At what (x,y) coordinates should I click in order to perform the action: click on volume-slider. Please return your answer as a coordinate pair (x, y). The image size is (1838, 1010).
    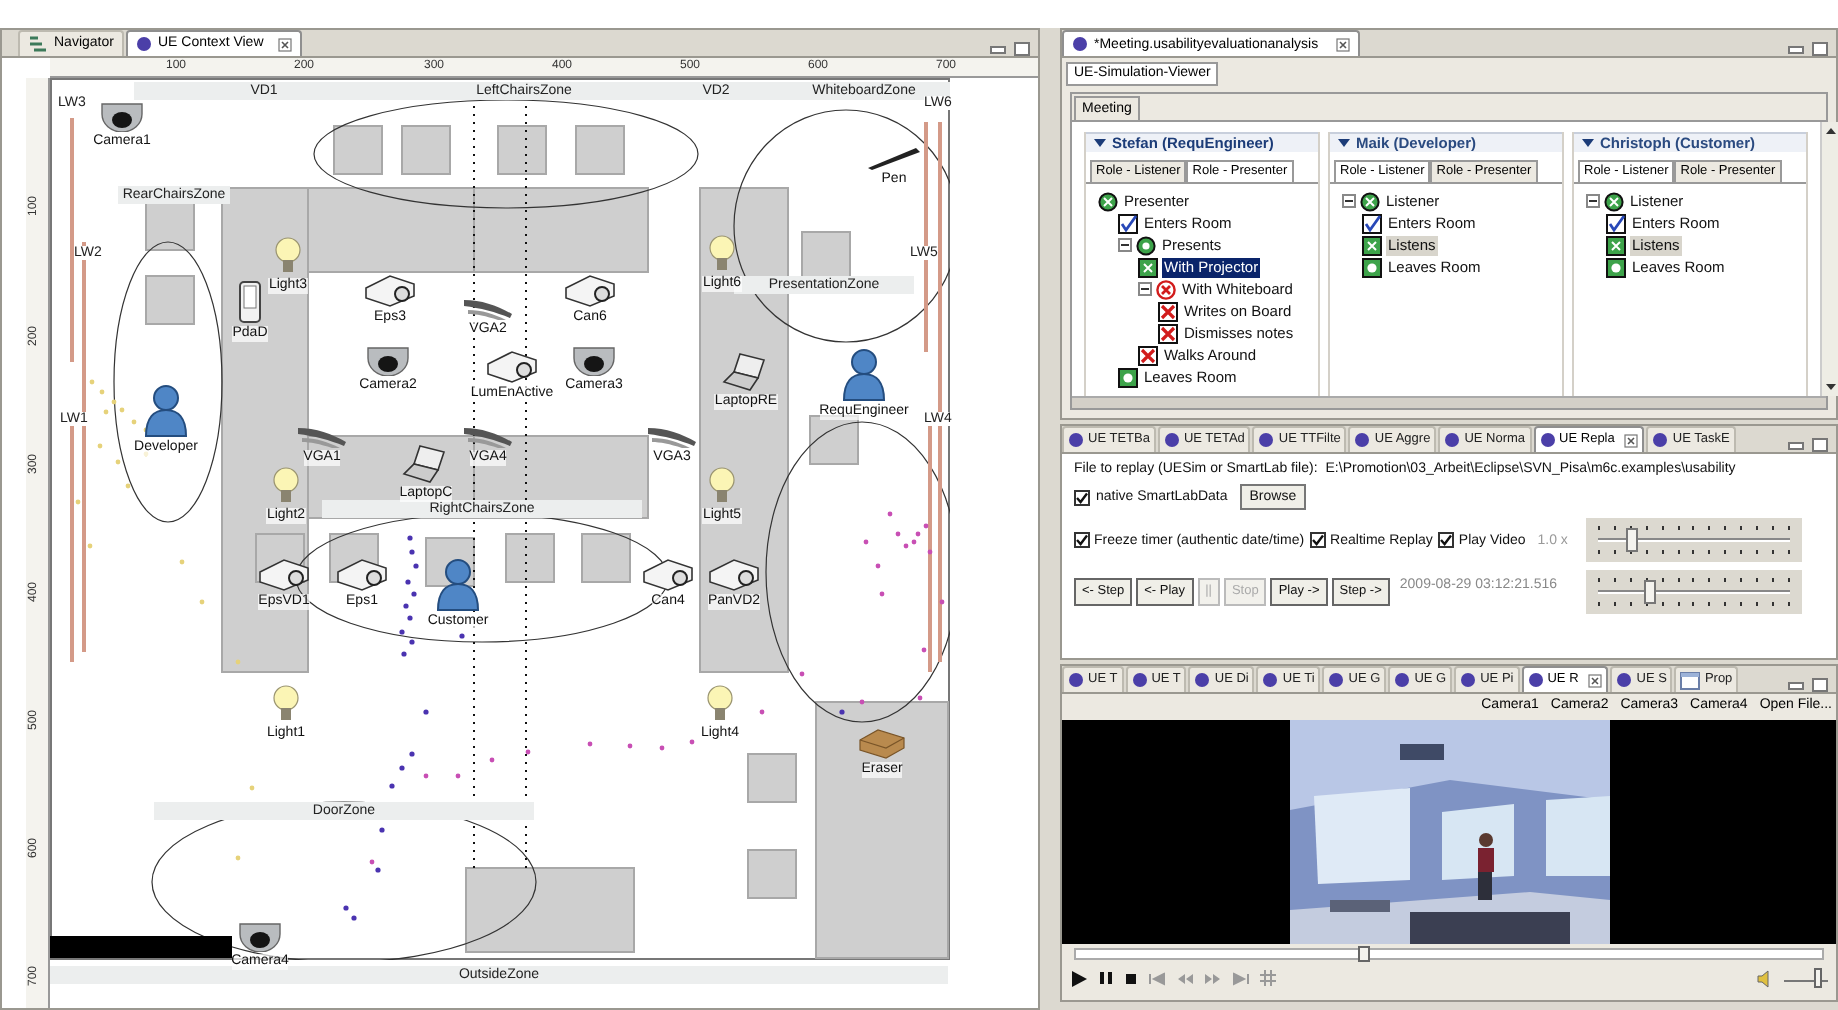
    Looking at the image, I should click on (1806, 978).